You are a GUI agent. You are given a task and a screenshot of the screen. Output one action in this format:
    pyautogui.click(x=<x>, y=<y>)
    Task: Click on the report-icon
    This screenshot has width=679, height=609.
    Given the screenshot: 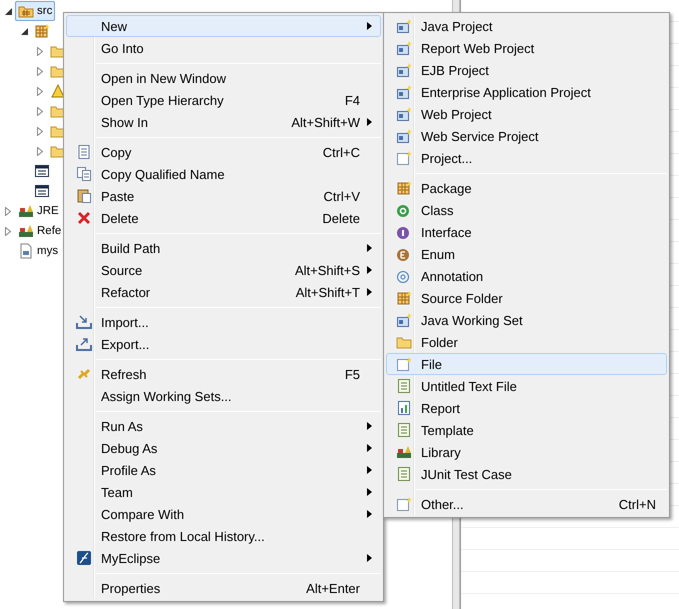 What is the action you would take?
    pyautogui.click(x=404, y=408)
    